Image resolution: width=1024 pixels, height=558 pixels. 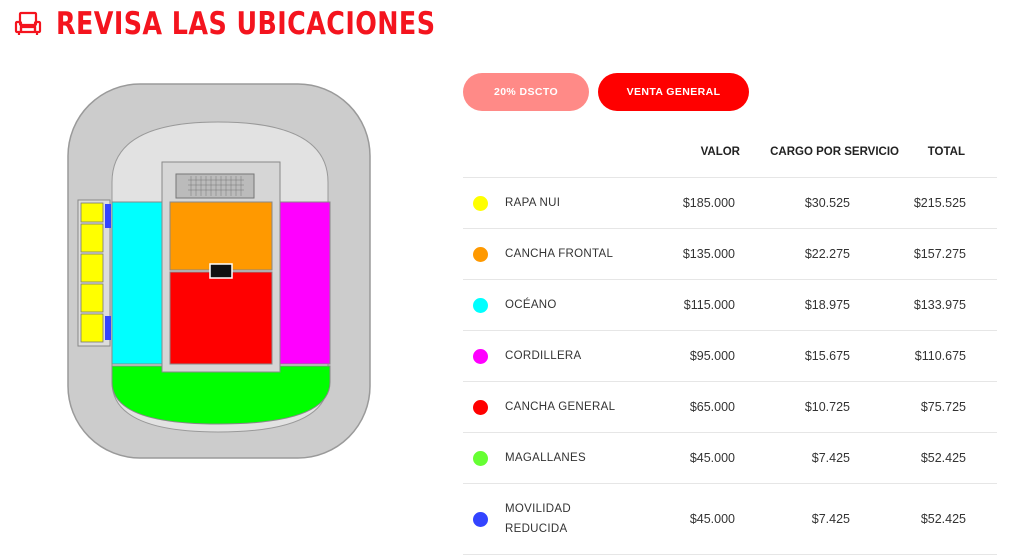 I want to click on header-valor: VALOR, so click(x=720, y=152).